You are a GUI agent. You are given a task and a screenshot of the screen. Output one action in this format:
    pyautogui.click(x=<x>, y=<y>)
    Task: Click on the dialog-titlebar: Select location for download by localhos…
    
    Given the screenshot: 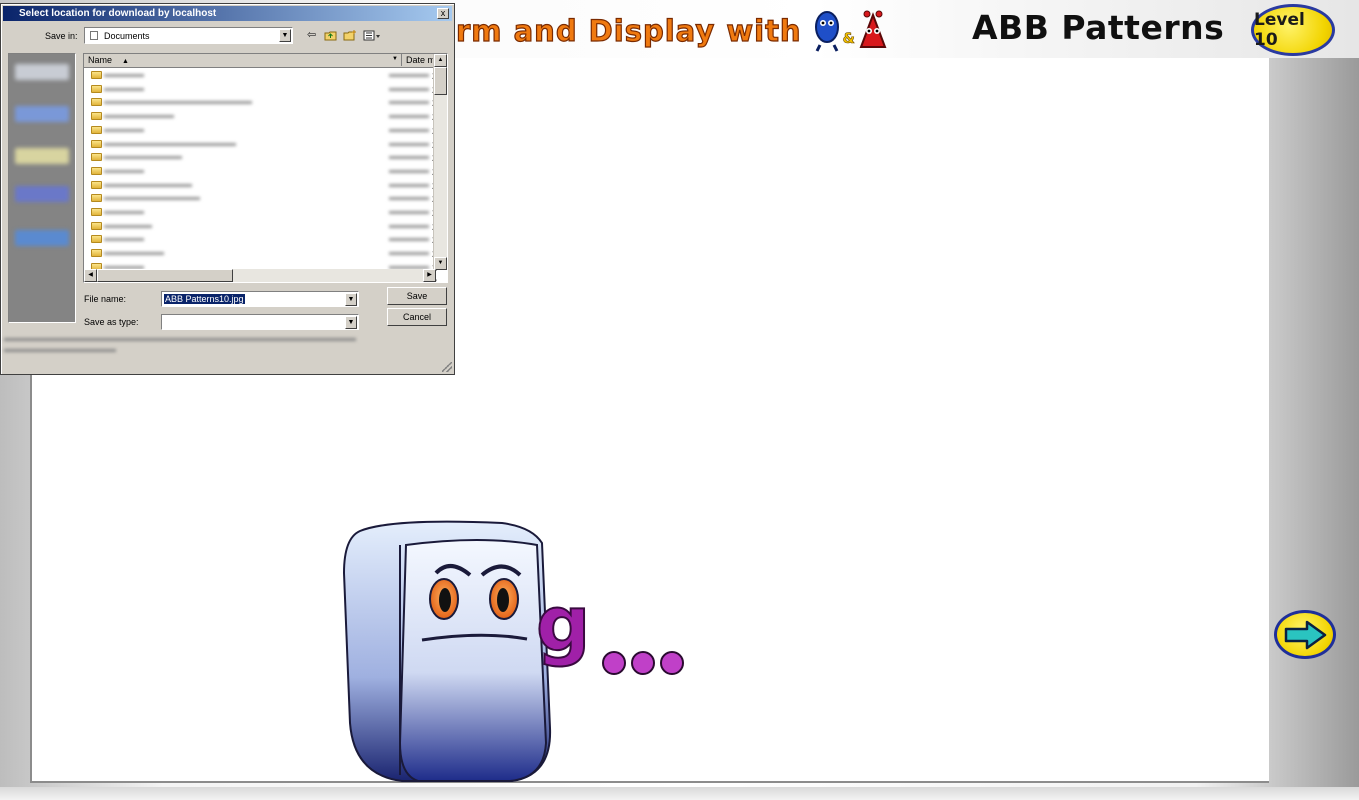 What is the action you would take?
    pyautogui.click(x=227, y=13)
    